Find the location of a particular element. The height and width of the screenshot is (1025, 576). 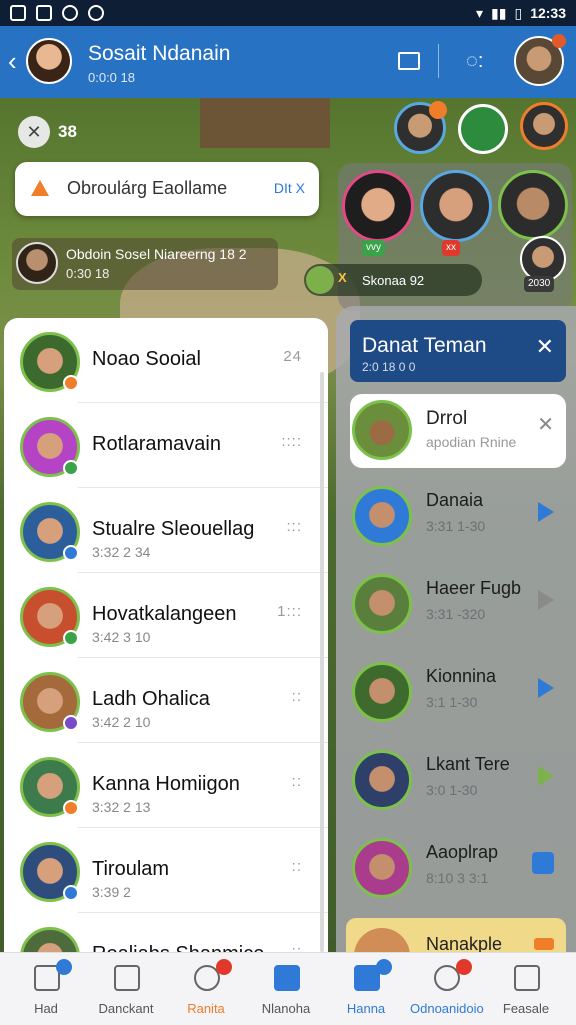

settings-icon is located at coordinates (96, 13).